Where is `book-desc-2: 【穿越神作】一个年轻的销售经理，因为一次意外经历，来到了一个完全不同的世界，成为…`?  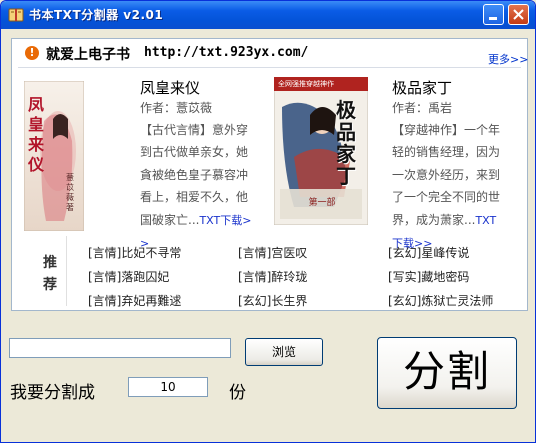
book-desc-2: 【穿越神作】一个年轻的销售经理，因为一次意外经历，来到了一个完全不同的世界，成为… is located at coordinates (449, 187).